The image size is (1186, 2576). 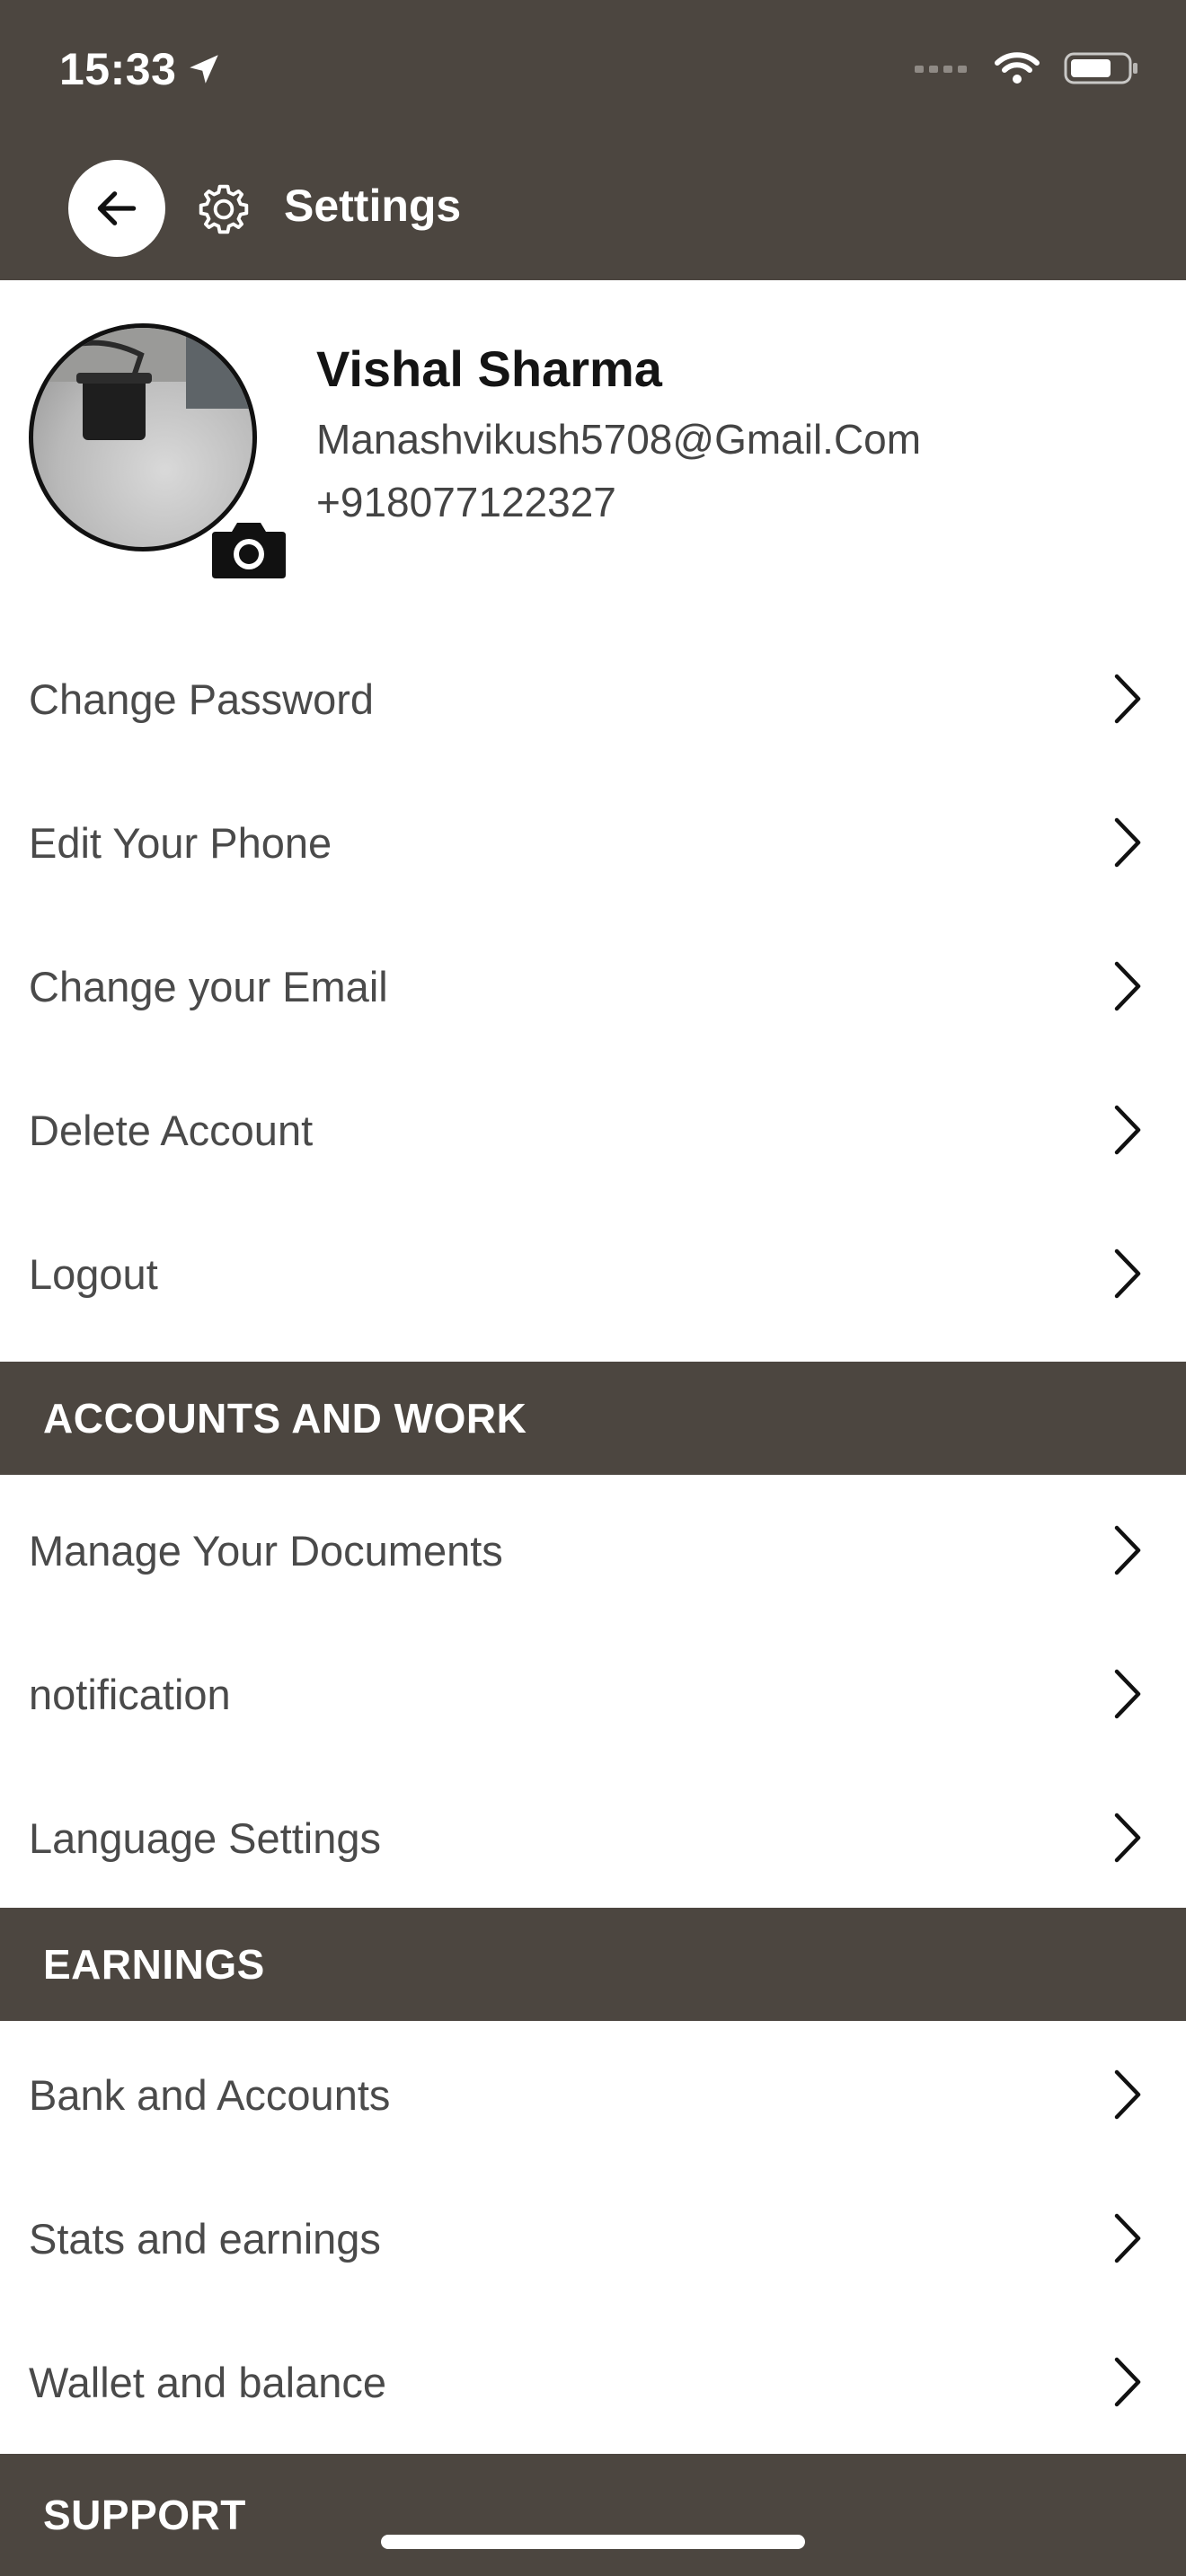 What do you see at coordinates (249, 548) in the screenshot?
I see `camera-icon` at bounding box center [249, 548].